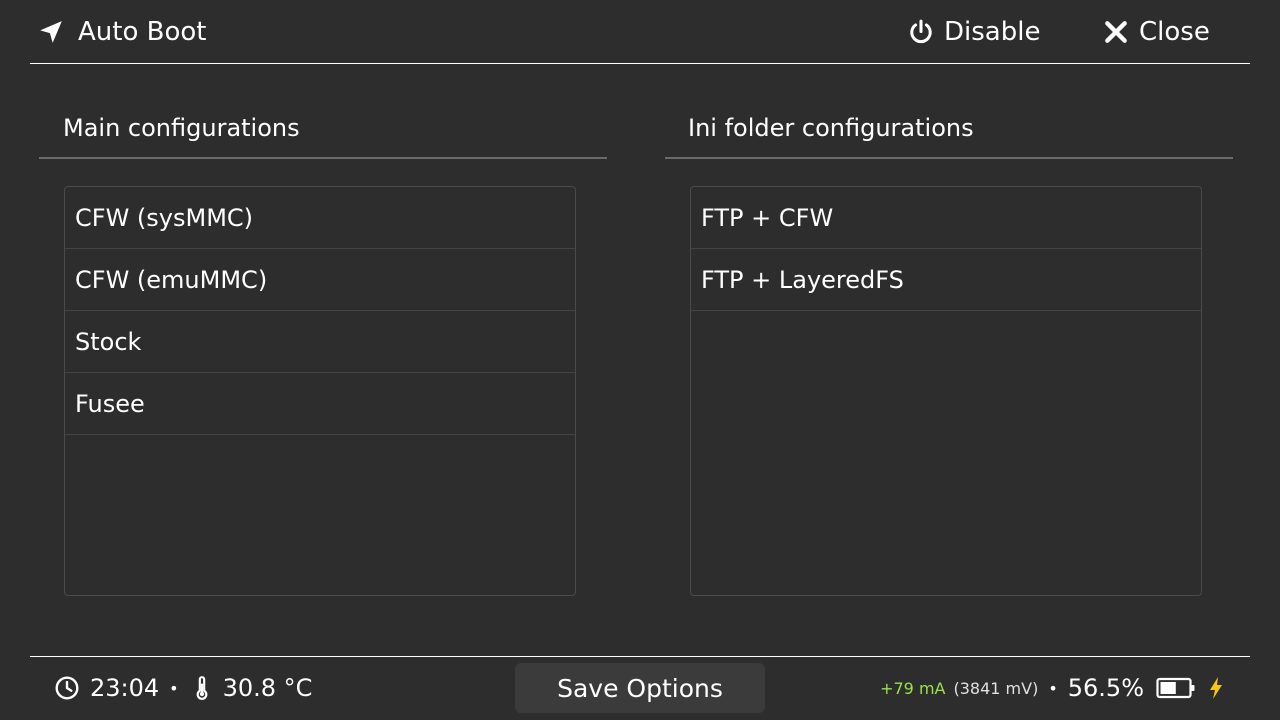 This screenshot has width=1280, height=720. I want to click on list-item-stock: Stock, so click(320, 342).